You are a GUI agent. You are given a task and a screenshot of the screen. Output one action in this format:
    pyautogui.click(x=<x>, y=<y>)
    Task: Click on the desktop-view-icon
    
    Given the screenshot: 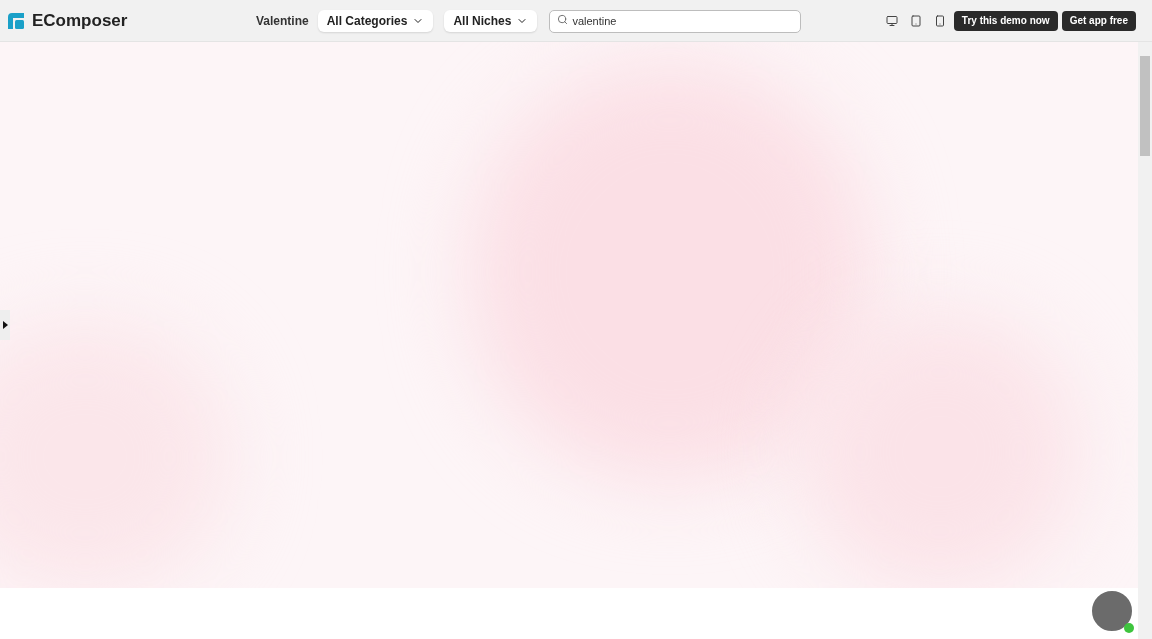 What is the action you would take?
    pyautogui.click(x=891, y=20)
    